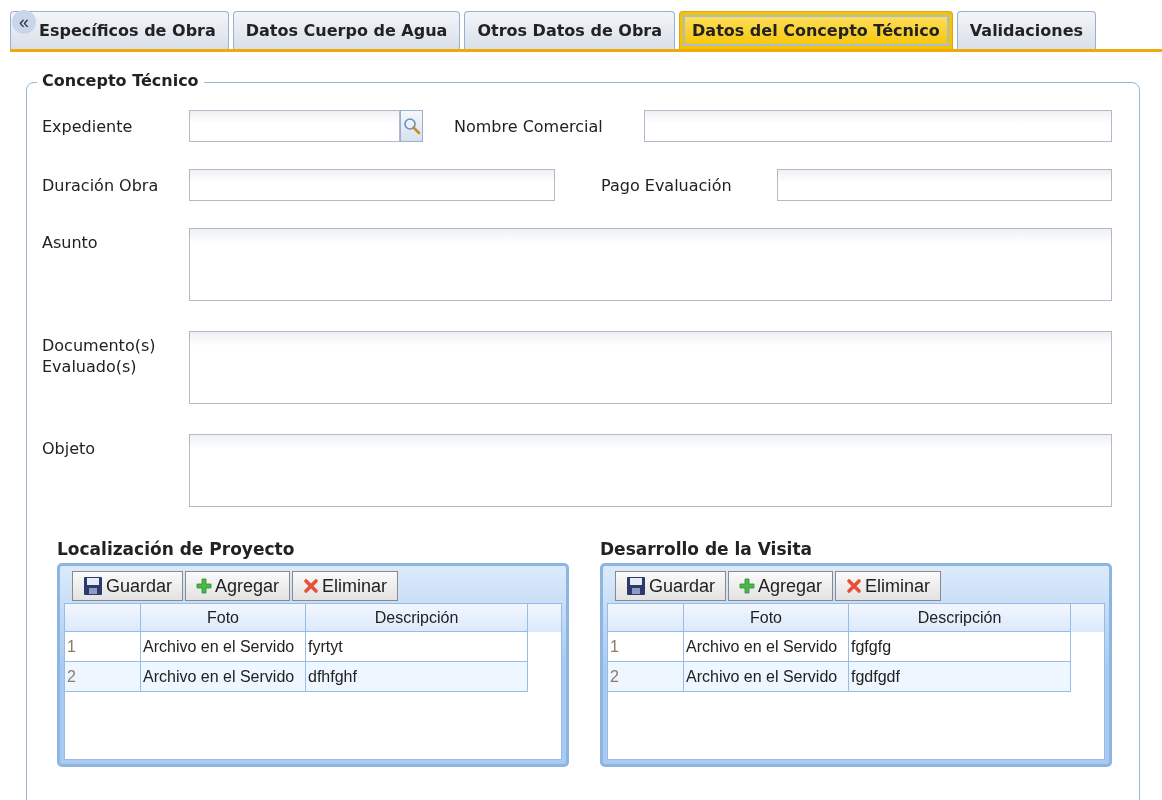  What do you see at coordinates (570, 30) in the screenshot?
I see `tab: Otros Datos de Obra` at bounding box center [570, 30].